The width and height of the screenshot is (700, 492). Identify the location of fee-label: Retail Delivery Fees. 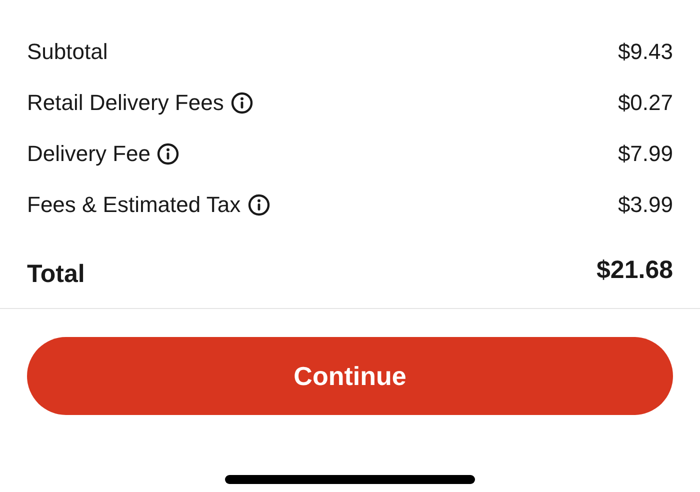
(125, 103).